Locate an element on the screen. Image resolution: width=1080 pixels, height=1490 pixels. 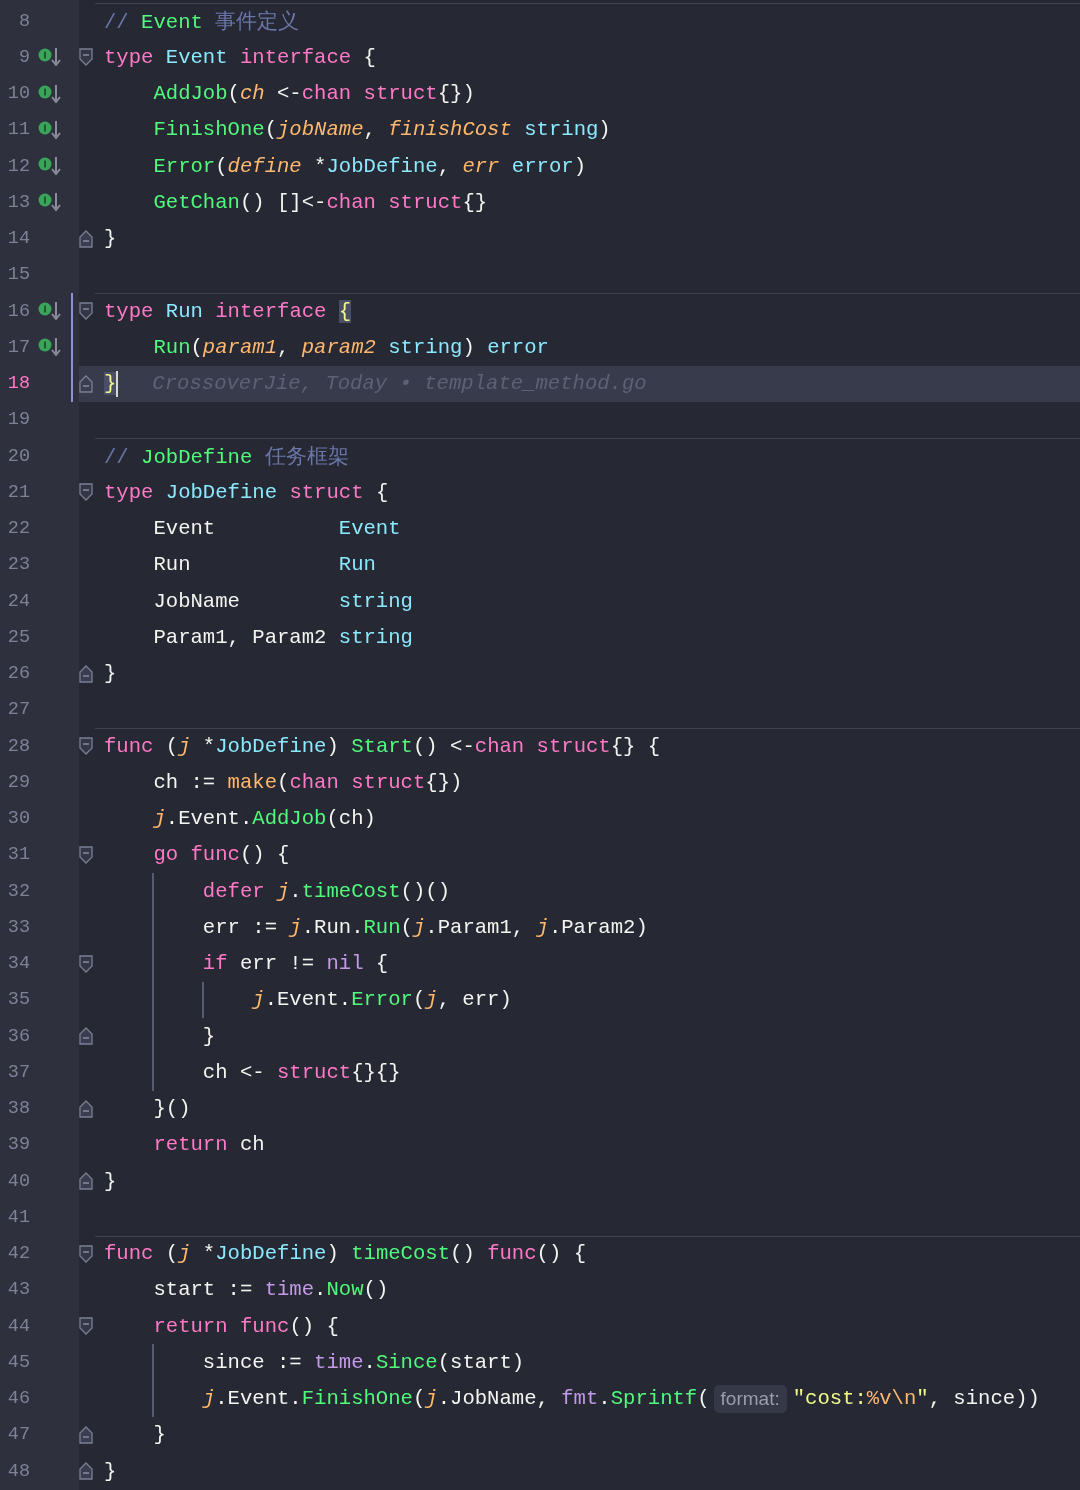
code-line: j.Event.Error(j, err) is located at coordinates (382, 1000).